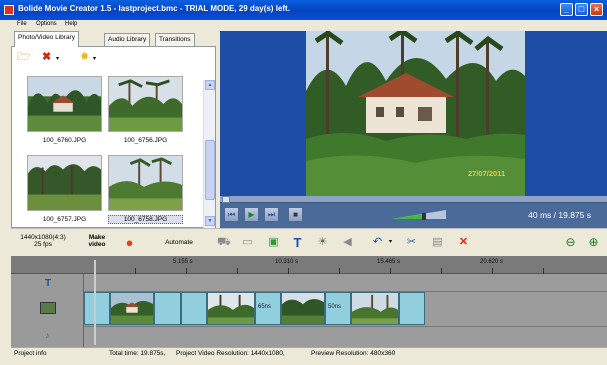 The height and width of the screenshot is (365, 607). Describe the element at coordinates (183, 262) in the screenshot. I see `ruler-label: 5.155 s` at that location.